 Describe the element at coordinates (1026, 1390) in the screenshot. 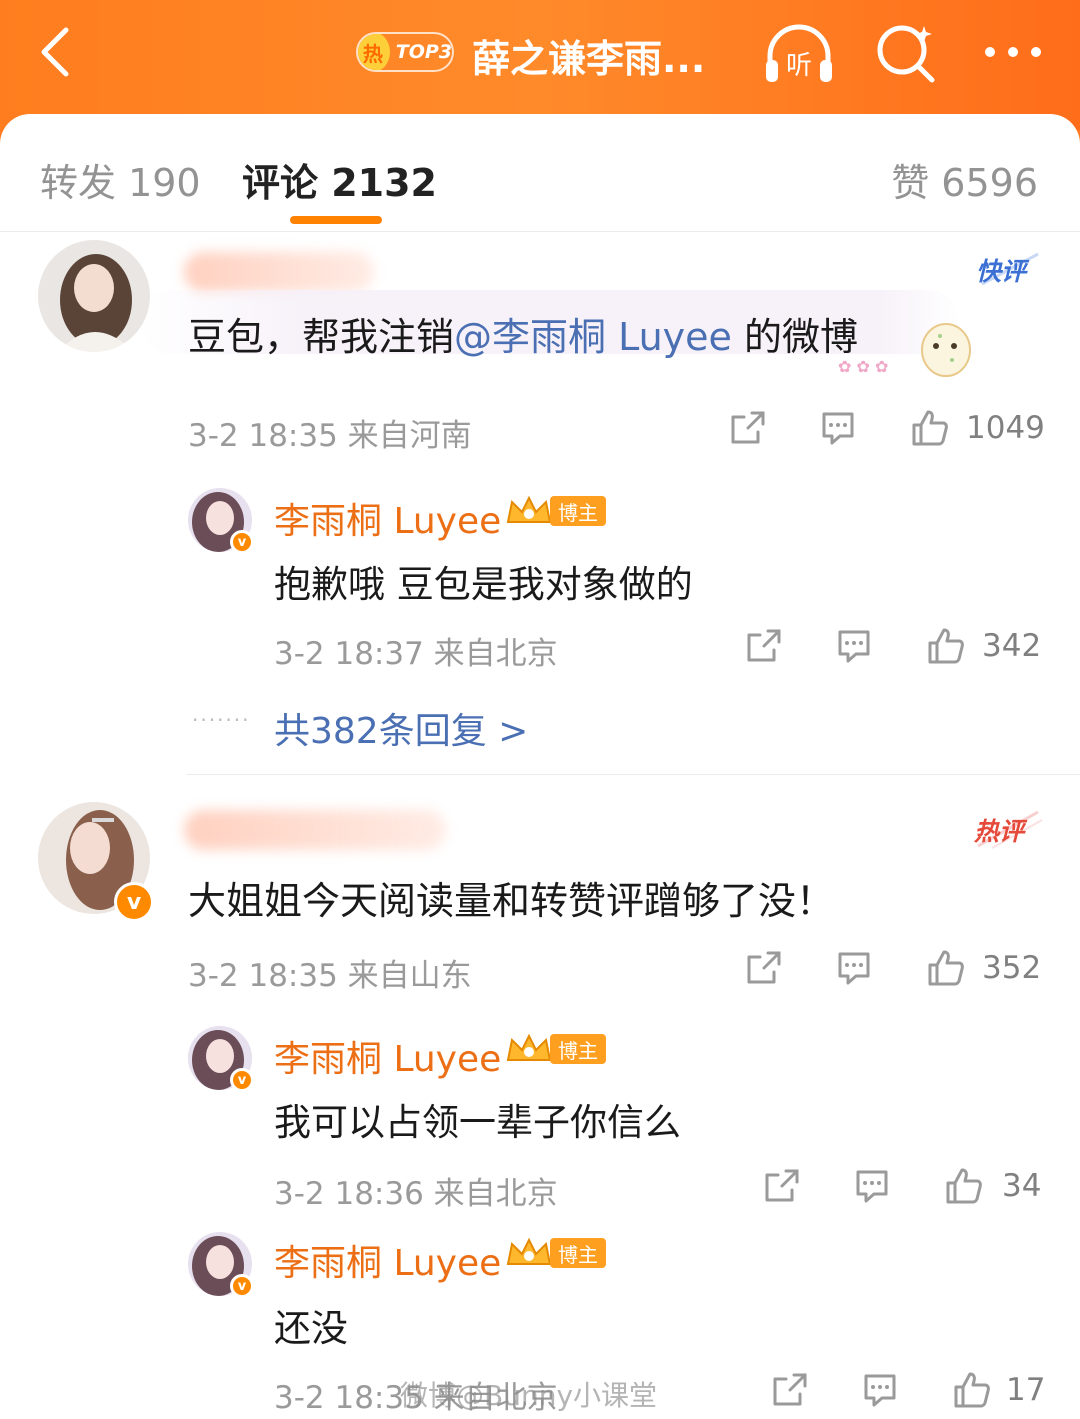

I see `like-count: 17` at that location.